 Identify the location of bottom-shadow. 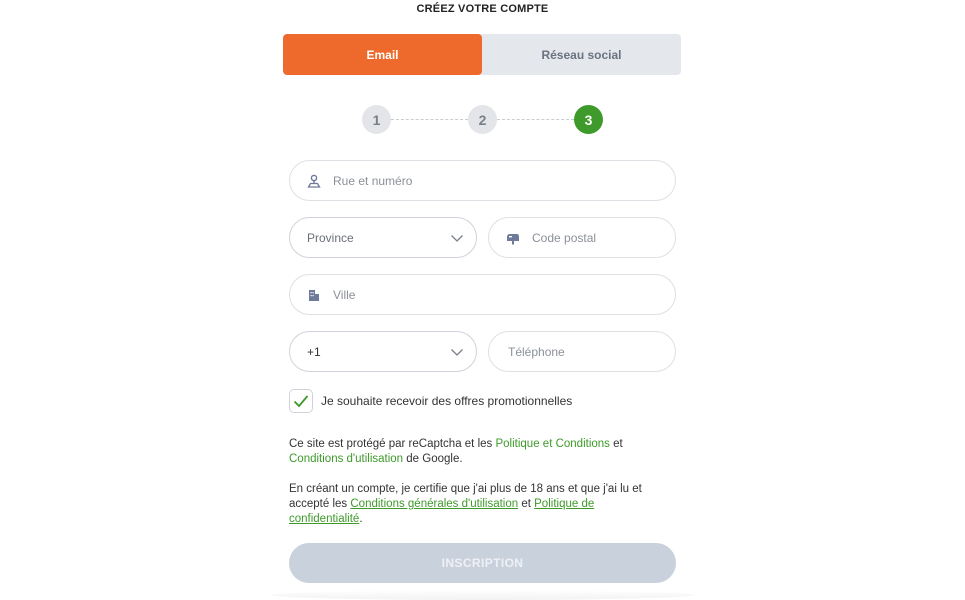
(482, 595).